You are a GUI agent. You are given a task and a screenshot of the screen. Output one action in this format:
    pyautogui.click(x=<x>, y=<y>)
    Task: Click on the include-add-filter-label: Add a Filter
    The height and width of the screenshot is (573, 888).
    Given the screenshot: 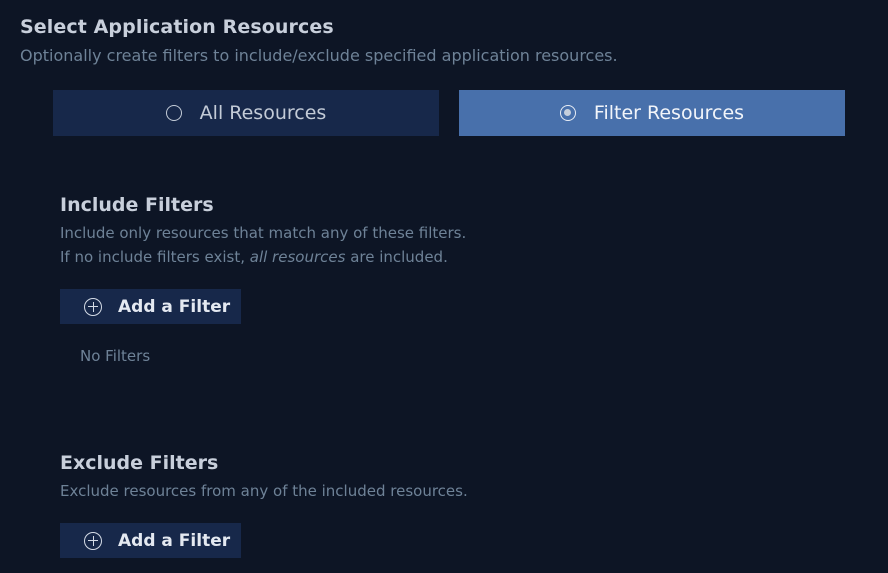 What is the action you would take?
    pyautogui.click(x=174, y=306)
    